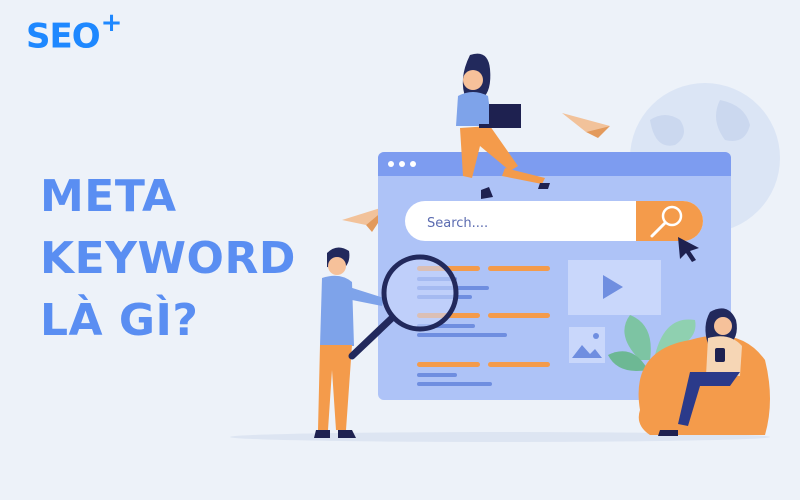 Image resolution: width=800 pixels, height=500 pixels. What do you see at coordinates (614, 287) in the screenshot?
I see `video-thumbnail` at bounding box center [614, 287].